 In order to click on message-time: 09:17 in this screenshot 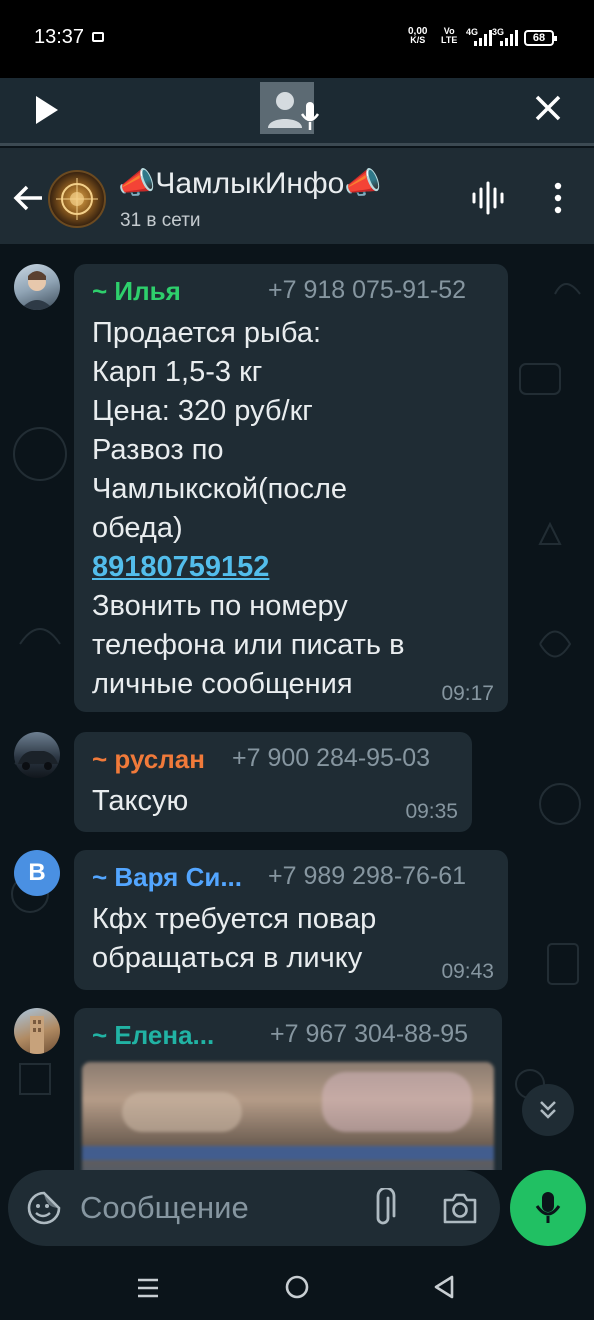, I will do `click(467, 693)`.